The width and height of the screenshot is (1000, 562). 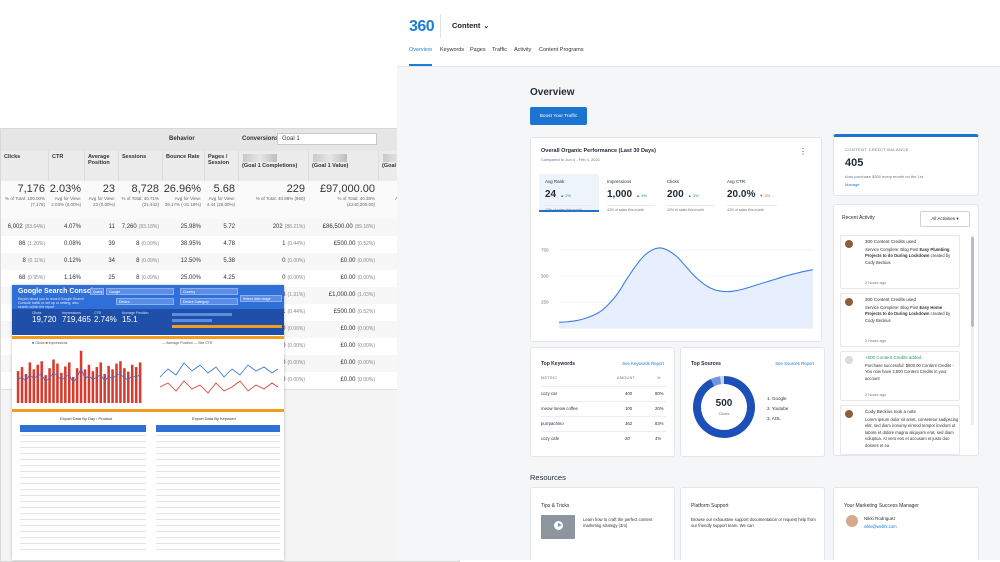 What do you see at coordinates (545, 276) in the screenshot?
I see `y-tick-label: 500` at bounding box center [545, 276].